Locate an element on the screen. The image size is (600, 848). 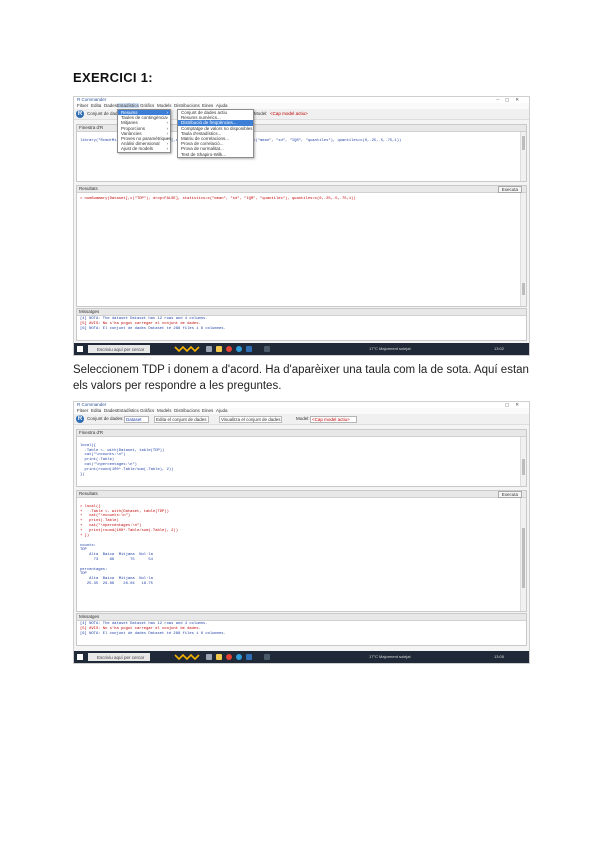
dataset-selector: Dataset is located at coordinates (136, 419).